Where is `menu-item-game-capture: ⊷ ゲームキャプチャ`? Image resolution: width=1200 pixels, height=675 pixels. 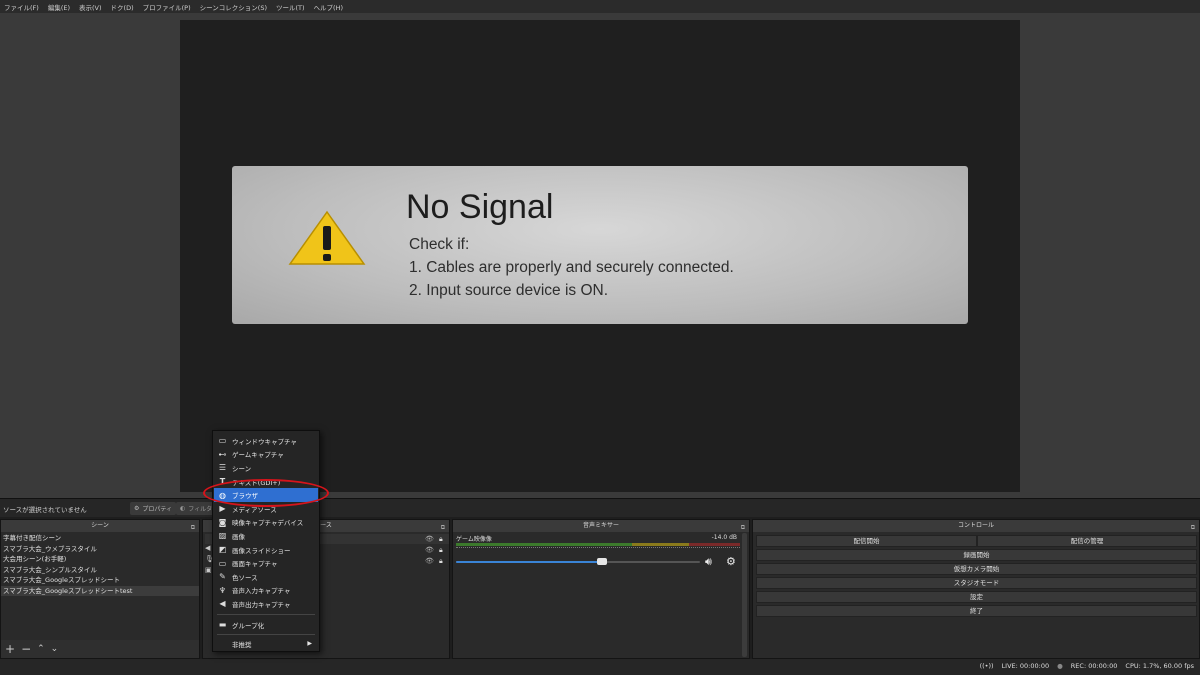
menu-item-game-capture: ⊷ ゲームキャプチャ is located at coordinates (266, 455).